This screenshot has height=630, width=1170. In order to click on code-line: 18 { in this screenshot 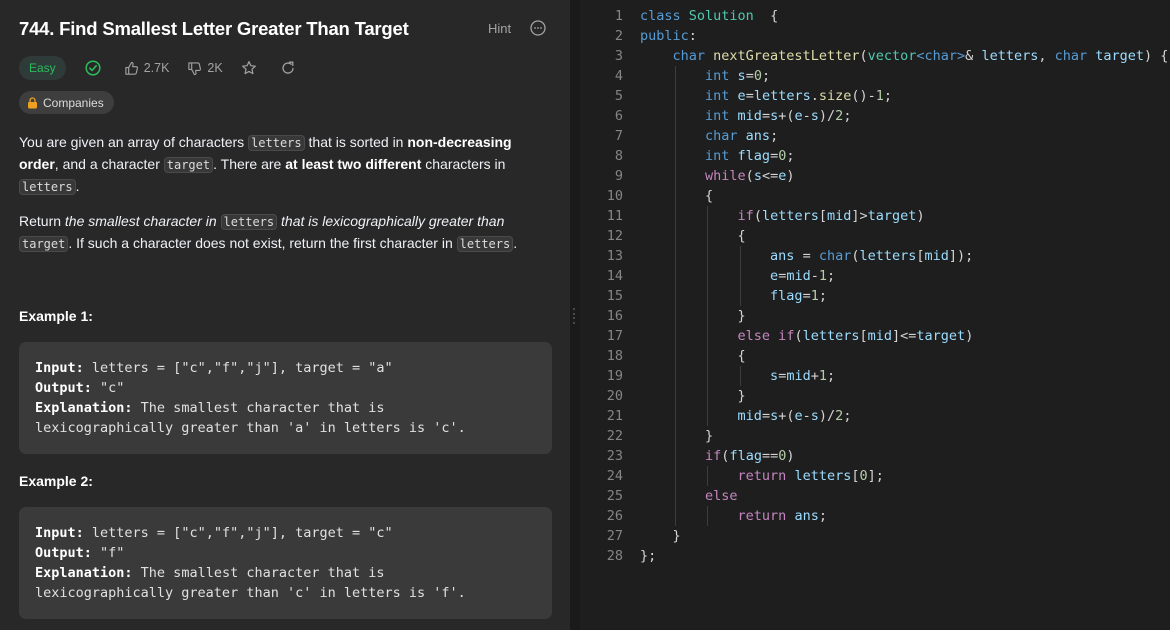, I will do `click(874, 356)`.